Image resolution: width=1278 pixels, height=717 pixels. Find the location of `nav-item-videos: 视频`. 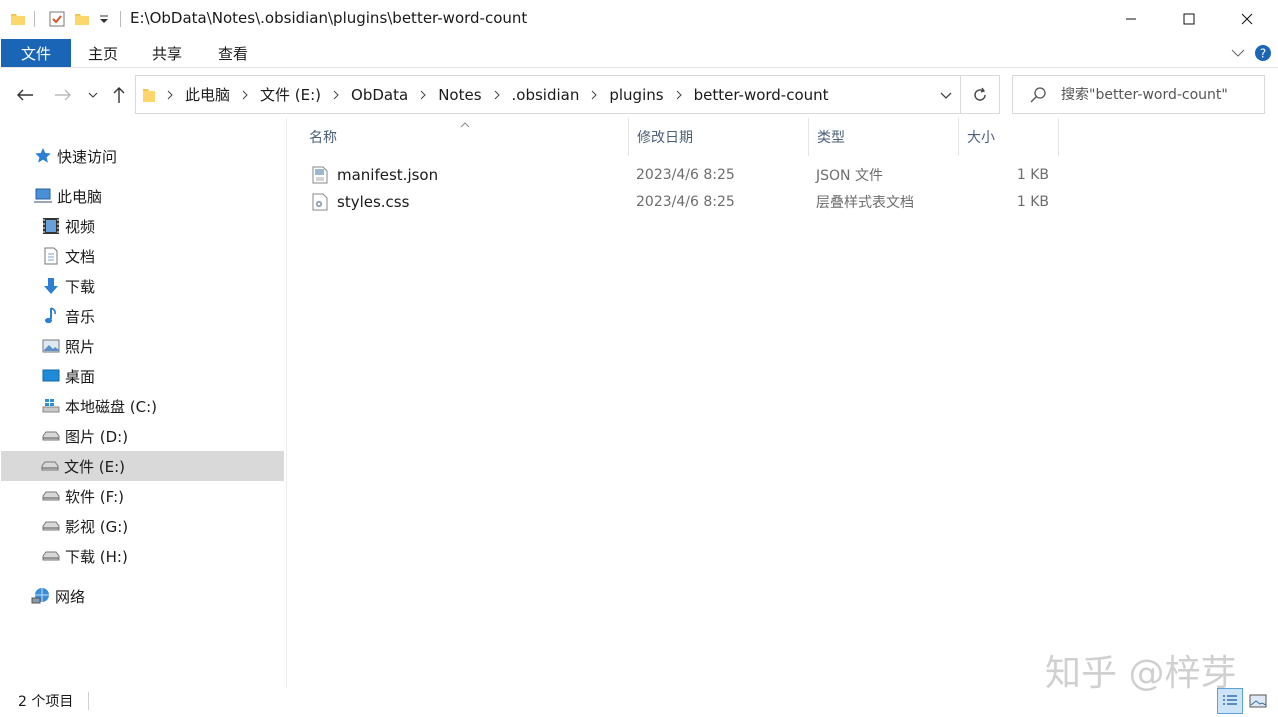

nav-item-videos: 视频 is located at coordinates (142, 226).